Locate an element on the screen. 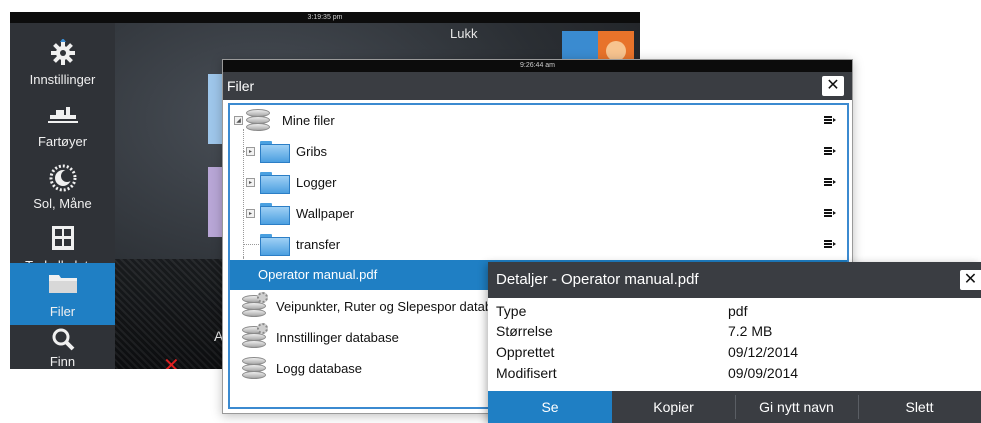 This screenshot has height=423, width=981. sidebar-item-label: Finn is located at coordinates (62, 361).